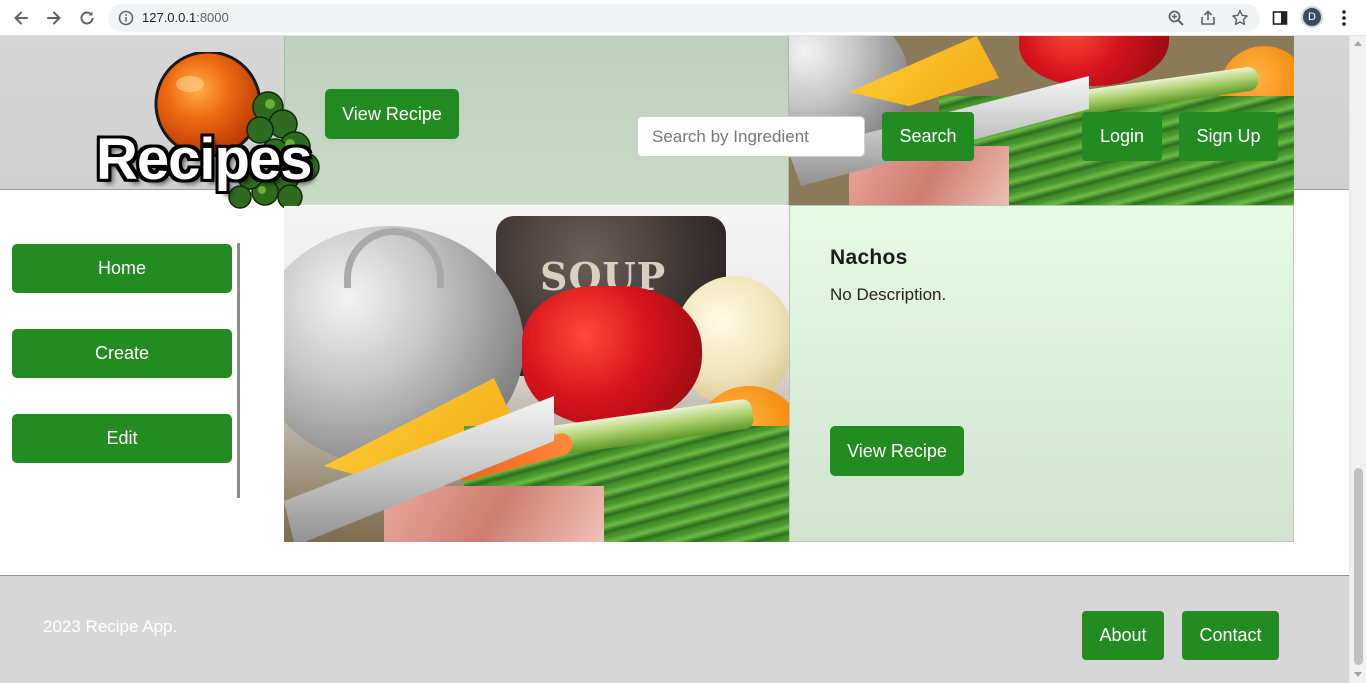 The height and width of the screenshot is (683, 1366). Describe the element at coordinates (1122, 136) in the screenshot. I see `login-button: Login` at that location.